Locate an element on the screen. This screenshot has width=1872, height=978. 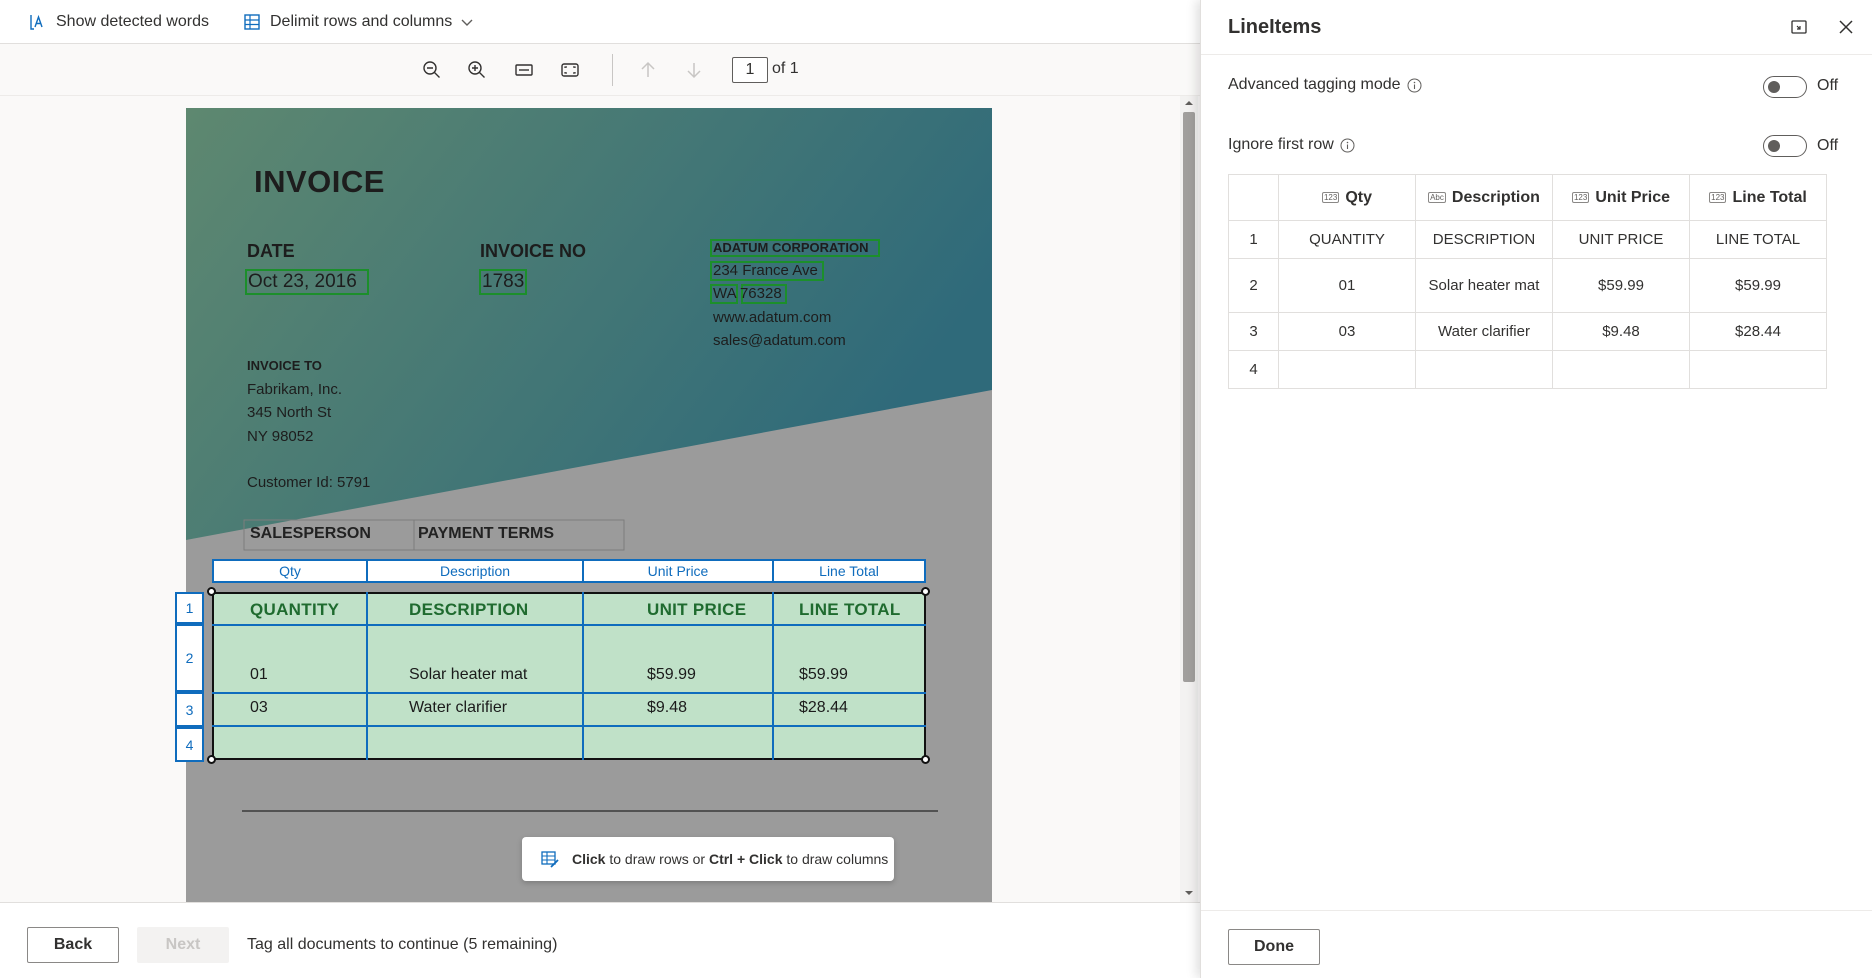
row-number: 1 is located at coordinates (1253, 239).